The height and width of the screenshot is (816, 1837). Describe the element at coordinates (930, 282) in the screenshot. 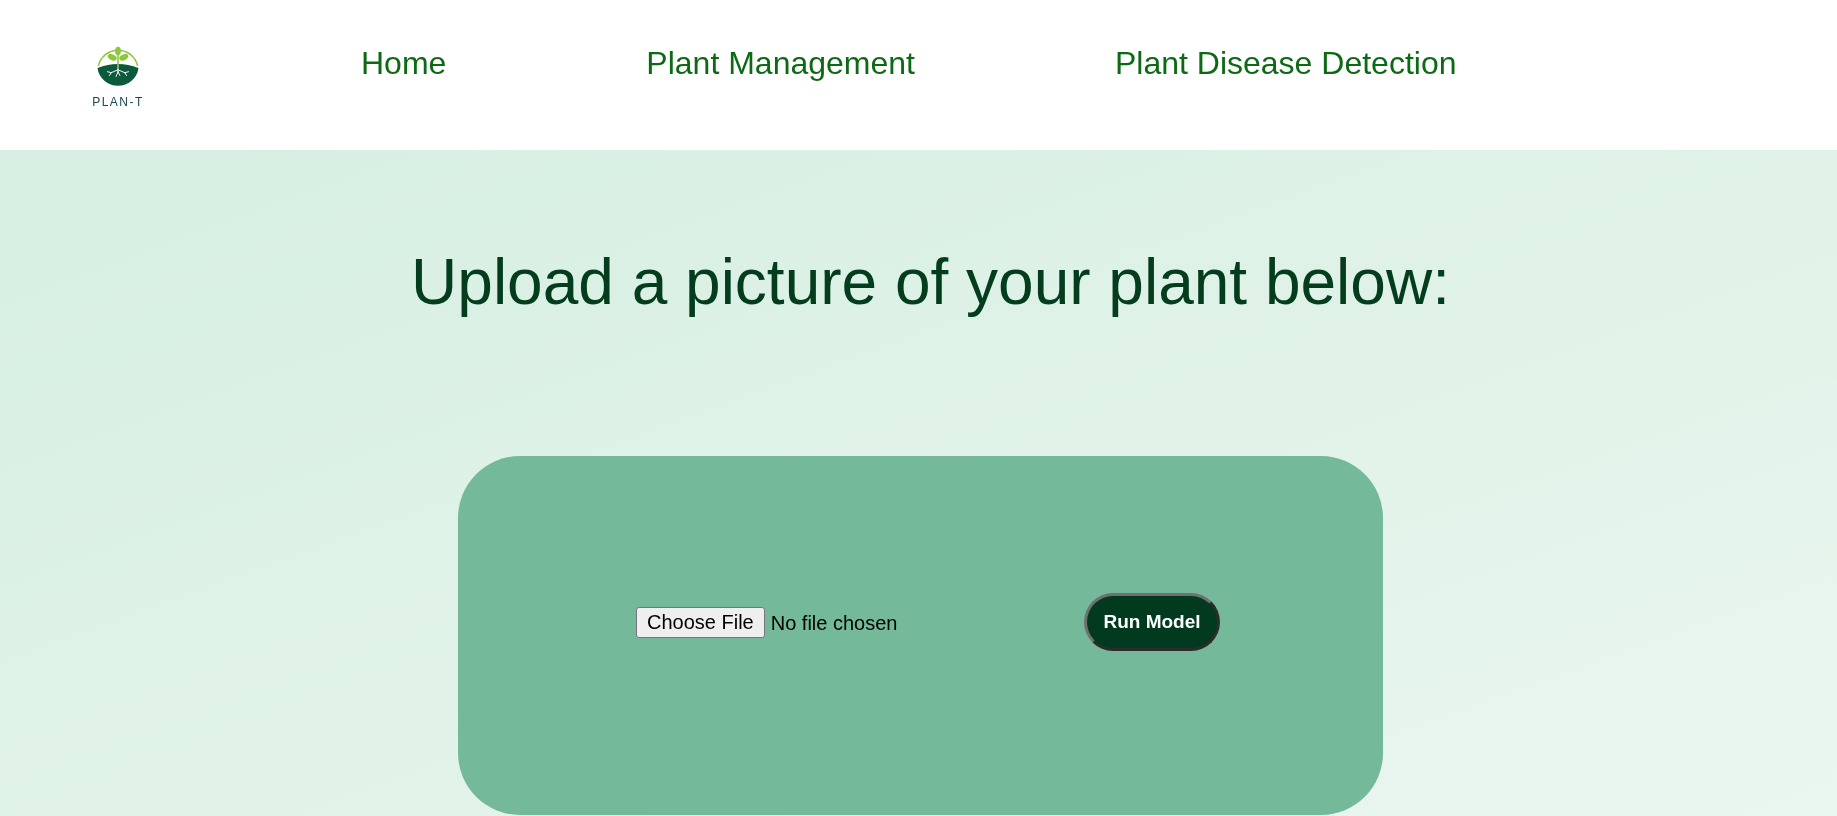

I see `page-heading: Upload a picture of your plant below:` at that location.